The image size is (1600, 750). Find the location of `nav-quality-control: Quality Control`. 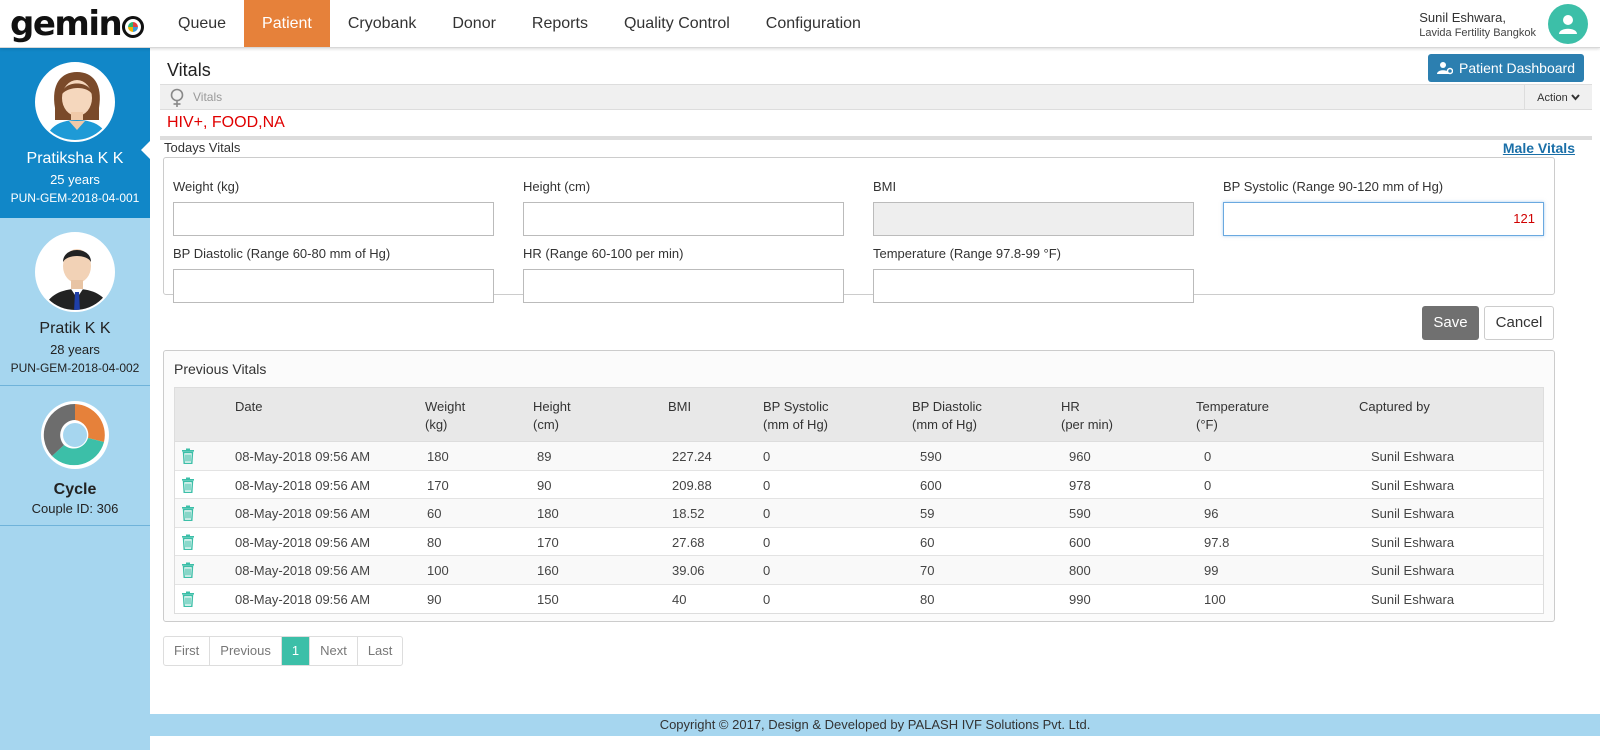

nav-quality-control: Quality Control is located at coordinates (677, 23).